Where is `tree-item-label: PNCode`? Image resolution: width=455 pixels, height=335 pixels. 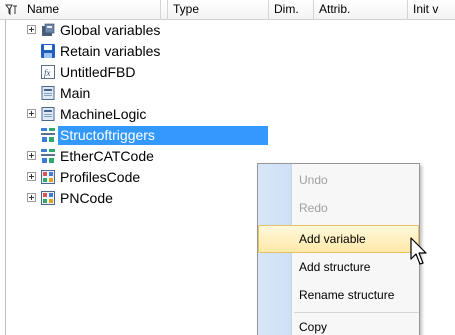 tree-item-label: PNCode is located at coordinates (86, 198).